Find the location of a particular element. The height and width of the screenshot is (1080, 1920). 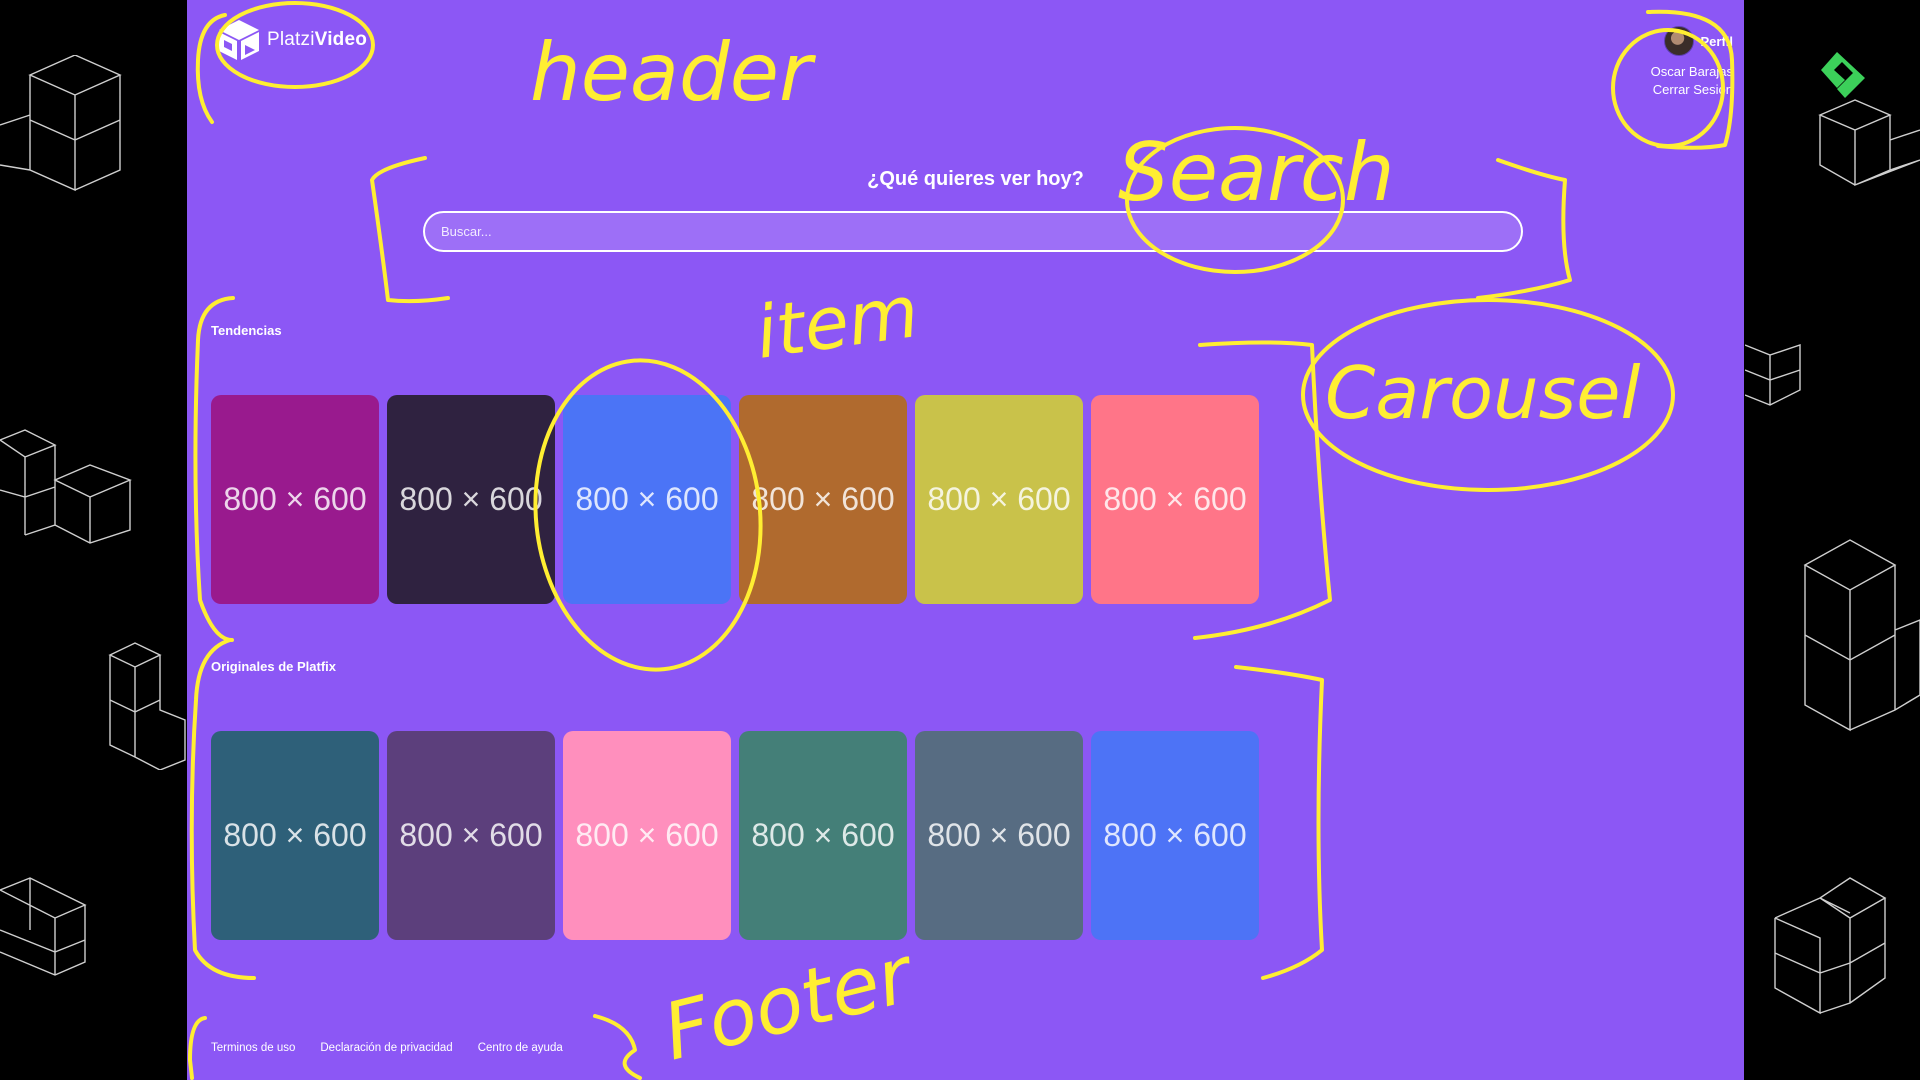

logo: PlatziVideo is located at coordinates (291, 40).